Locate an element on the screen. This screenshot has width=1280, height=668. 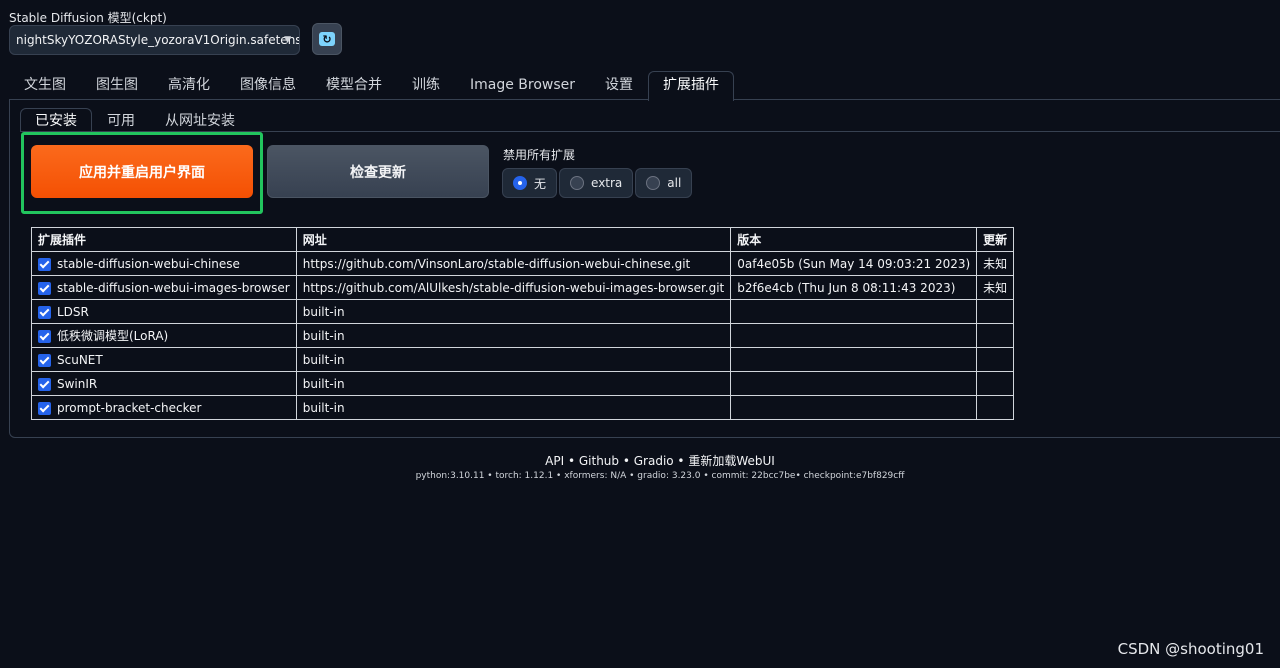
tab-5: 训练 is located at coordinates (426, 85).